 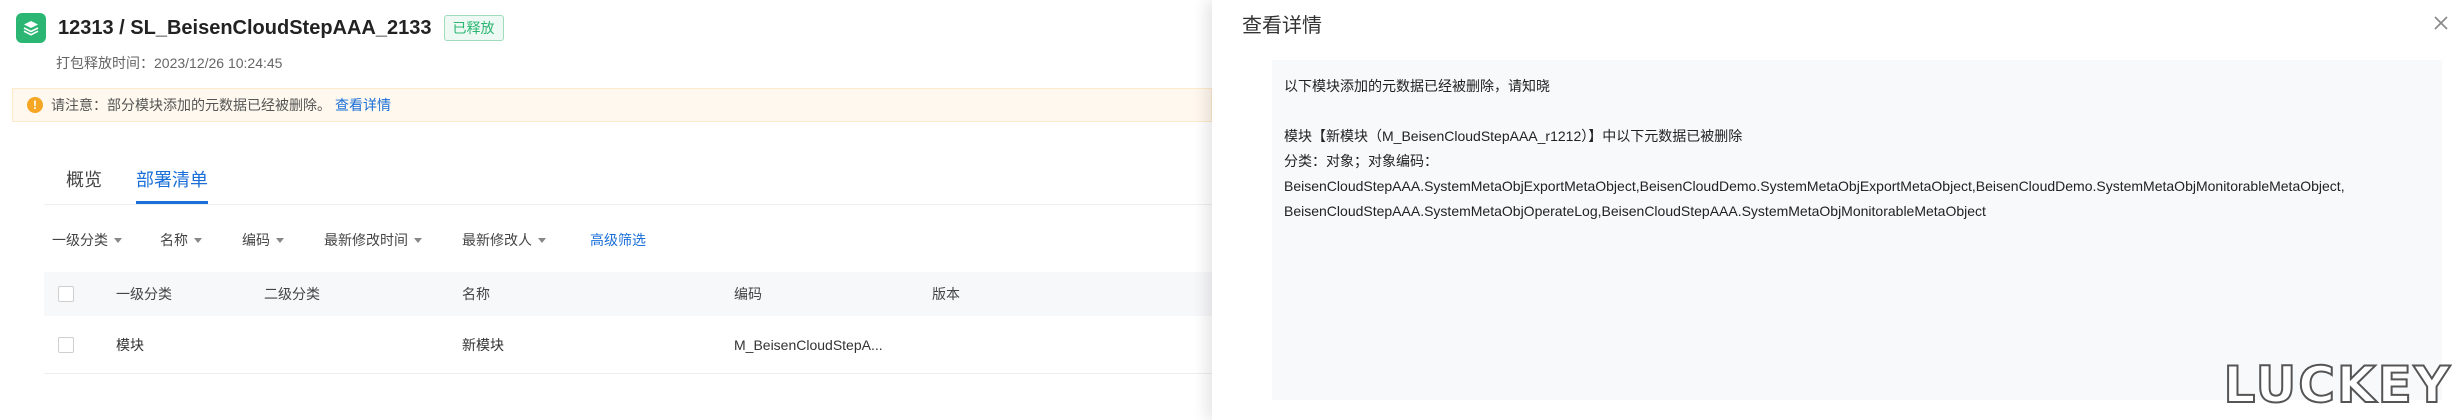 I want to click on page-header: 12313 / SL_BeisenCloudStepAAA_2133 已释放, so click(x=260, y=28).